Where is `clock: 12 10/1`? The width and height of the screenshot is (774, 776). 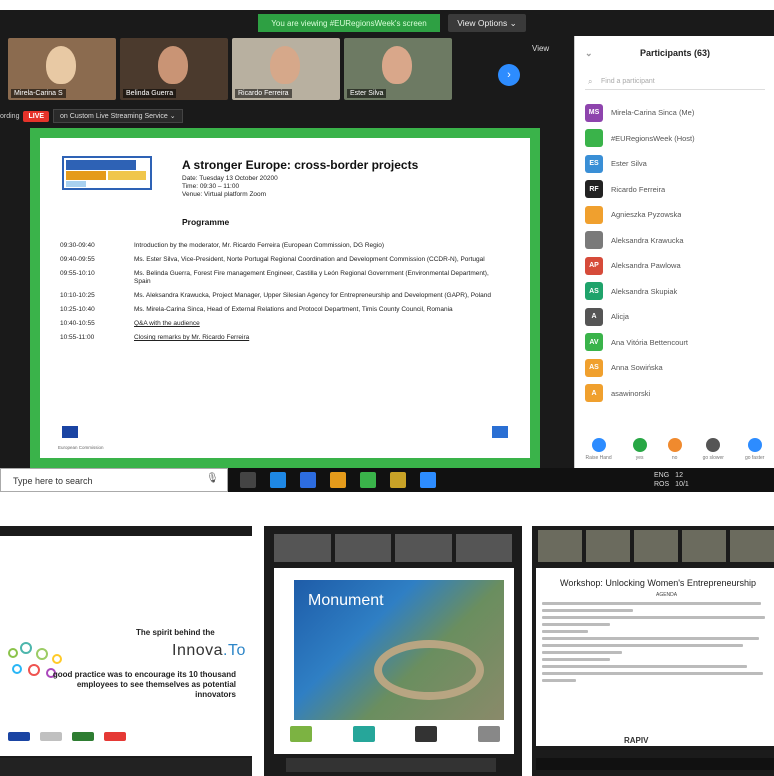 clock: 12 10/1 is located at coordinates (682, 480).